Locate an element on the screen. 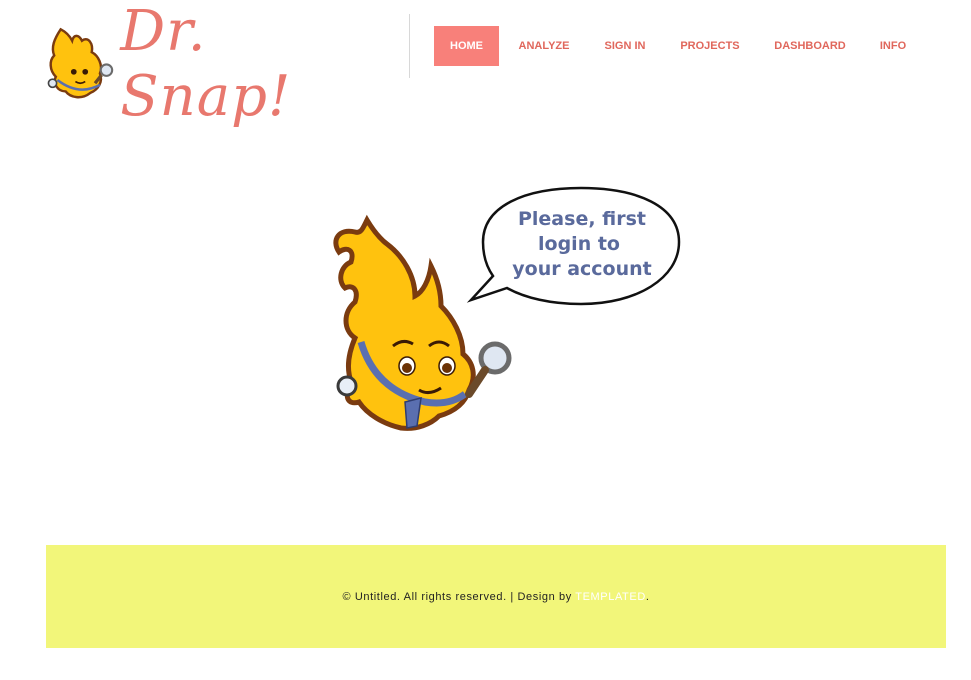 Image resolution: width=971 pixels, height=680 pixels. nav-projects: PROJECTS is located at coordinates (710, 46).